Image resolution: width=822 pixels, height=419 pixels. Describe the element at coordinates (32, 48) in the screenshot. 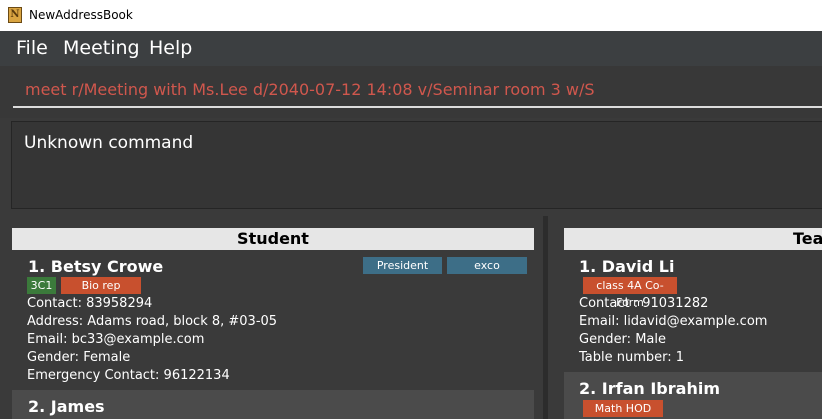

I see `menu-file: File` at that location.